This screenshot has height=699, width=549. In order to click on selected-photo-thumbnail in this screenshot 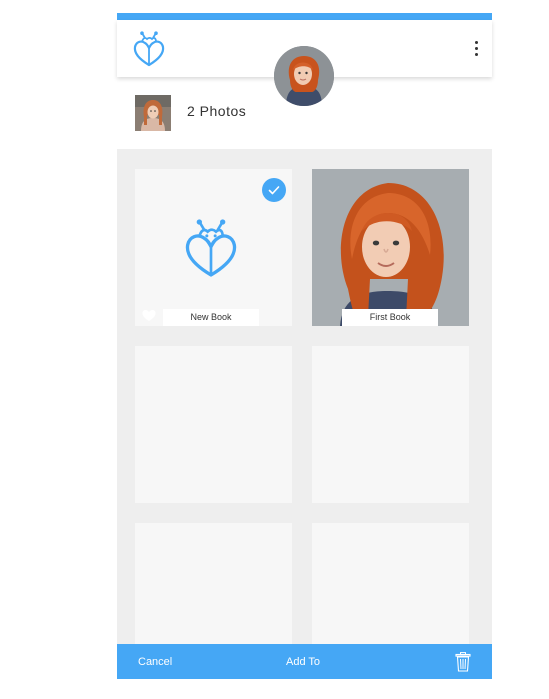, I will do `click(153, 113)`.